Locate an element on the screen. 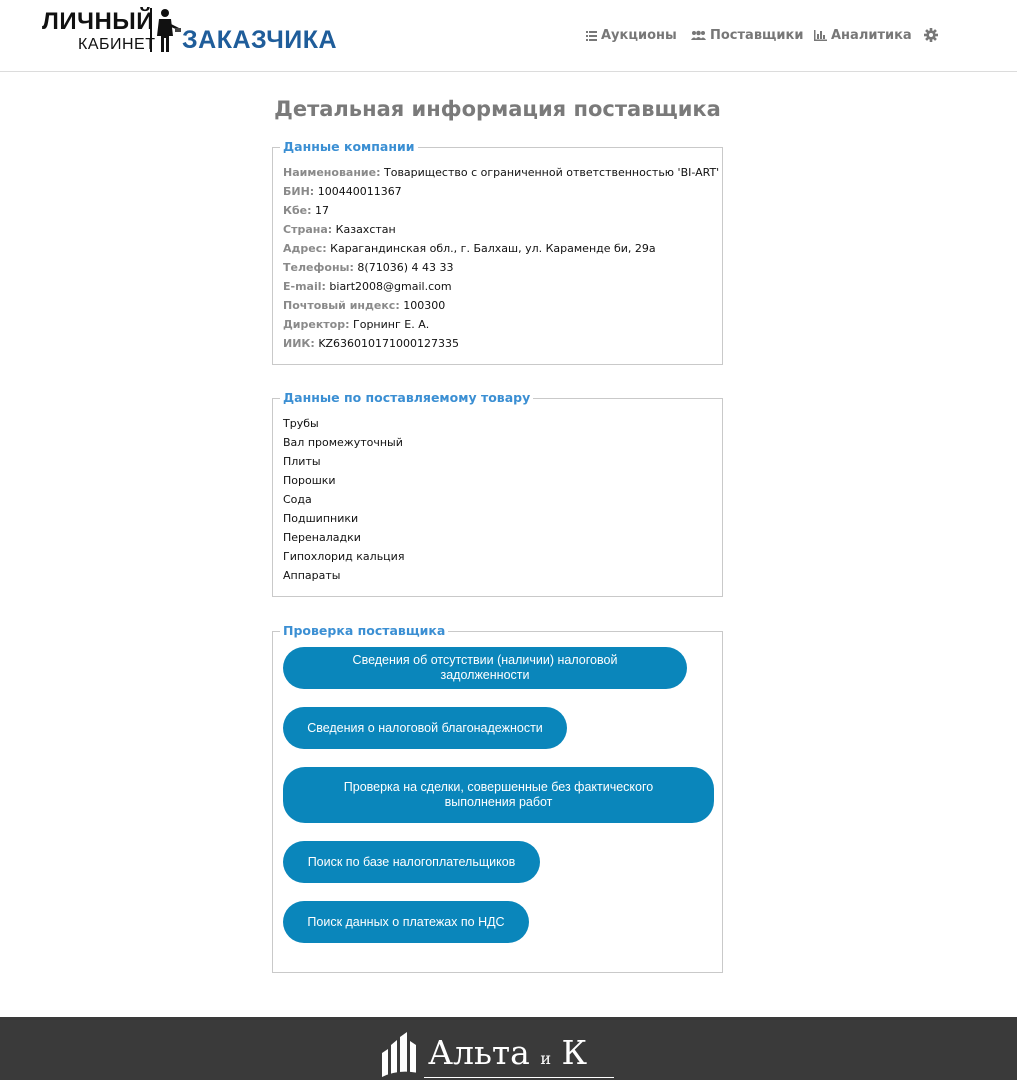 The image size is (1017, 1080). company-row-kbe: Кбе: 17 is located at coordinates (501, 210).